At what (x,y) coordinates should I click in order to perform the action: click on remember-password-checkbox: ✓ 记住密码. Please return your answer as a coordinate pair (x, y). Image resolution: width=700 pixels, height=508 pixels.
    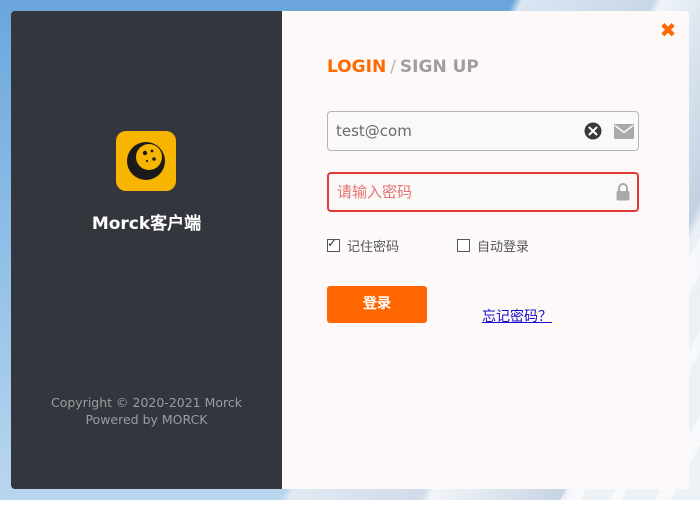
    Looking at the image, I should click on (363, 245).